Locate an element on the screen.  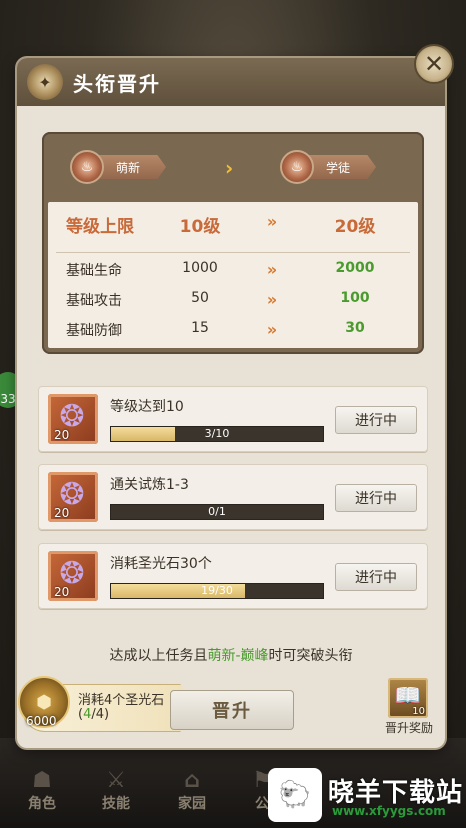
home-icon: ⌂ is located at coordinates (192, 780).